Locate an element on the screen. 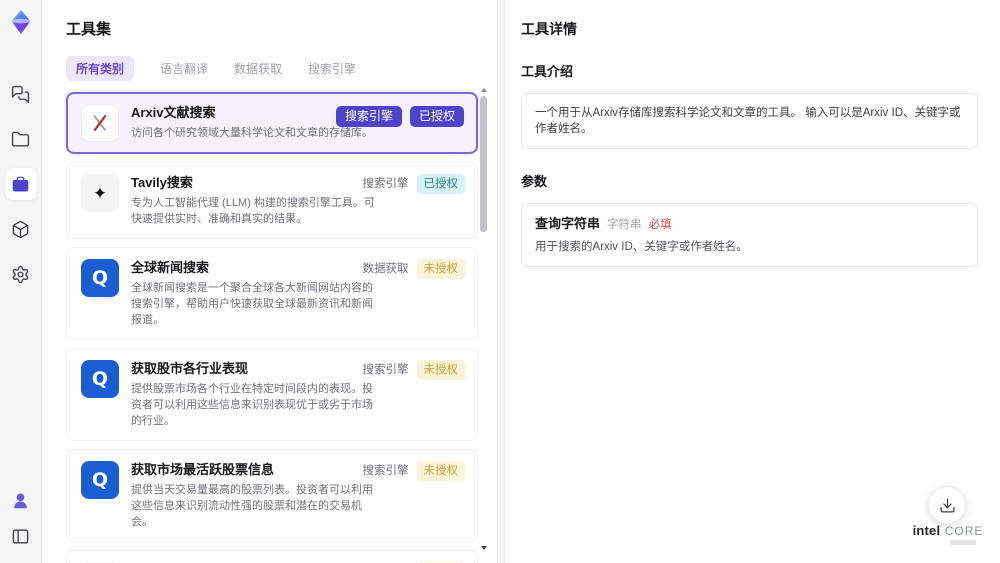 Image resolution: width=1000 pixels, height=563 pixels. package-icon is located at coordinates (21, 229).